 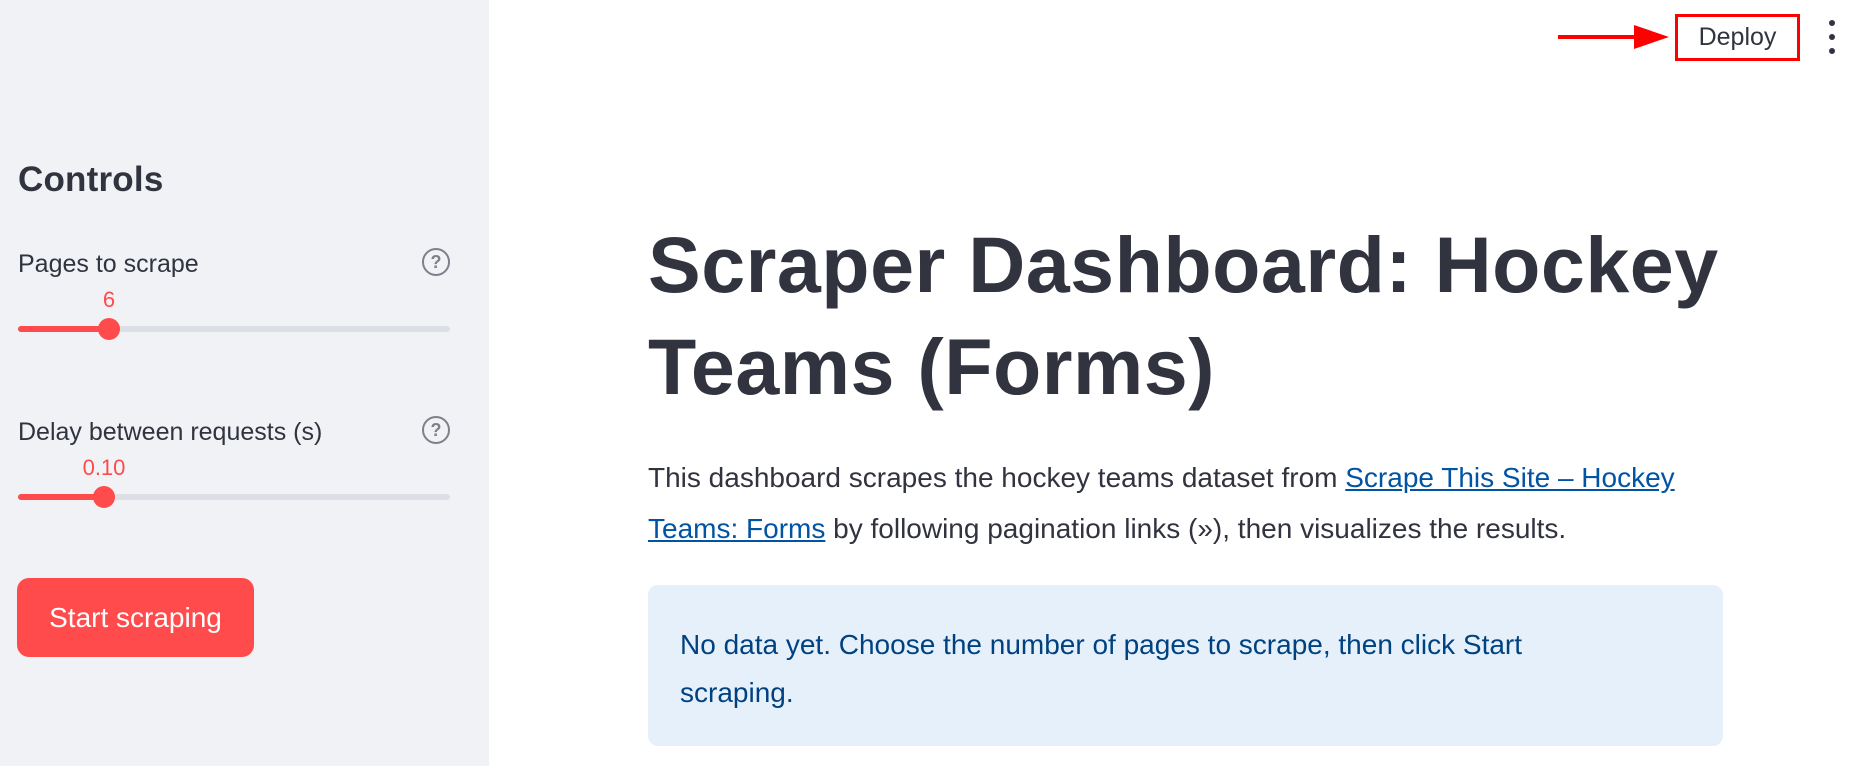 I want to click on pages-to-scrape-track, so click(x=234, y=329).